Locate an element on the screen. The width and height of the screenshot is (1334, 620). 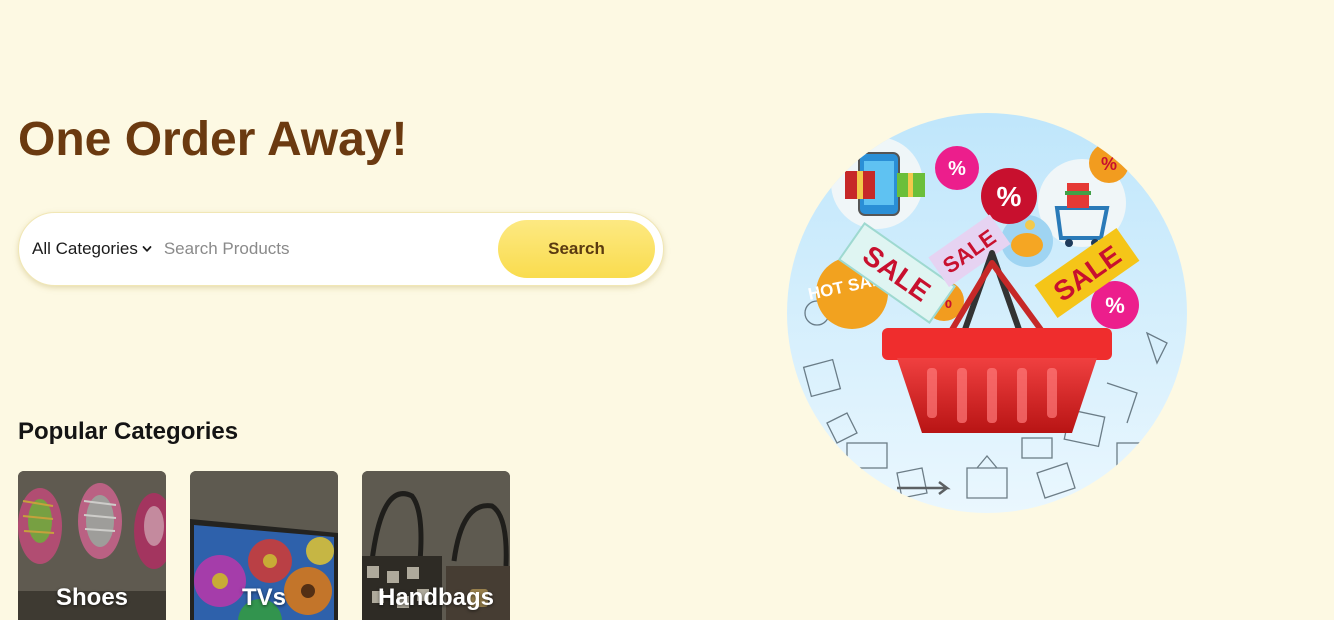
category-card-tvs: TVs is located at coordinates (264, 545).